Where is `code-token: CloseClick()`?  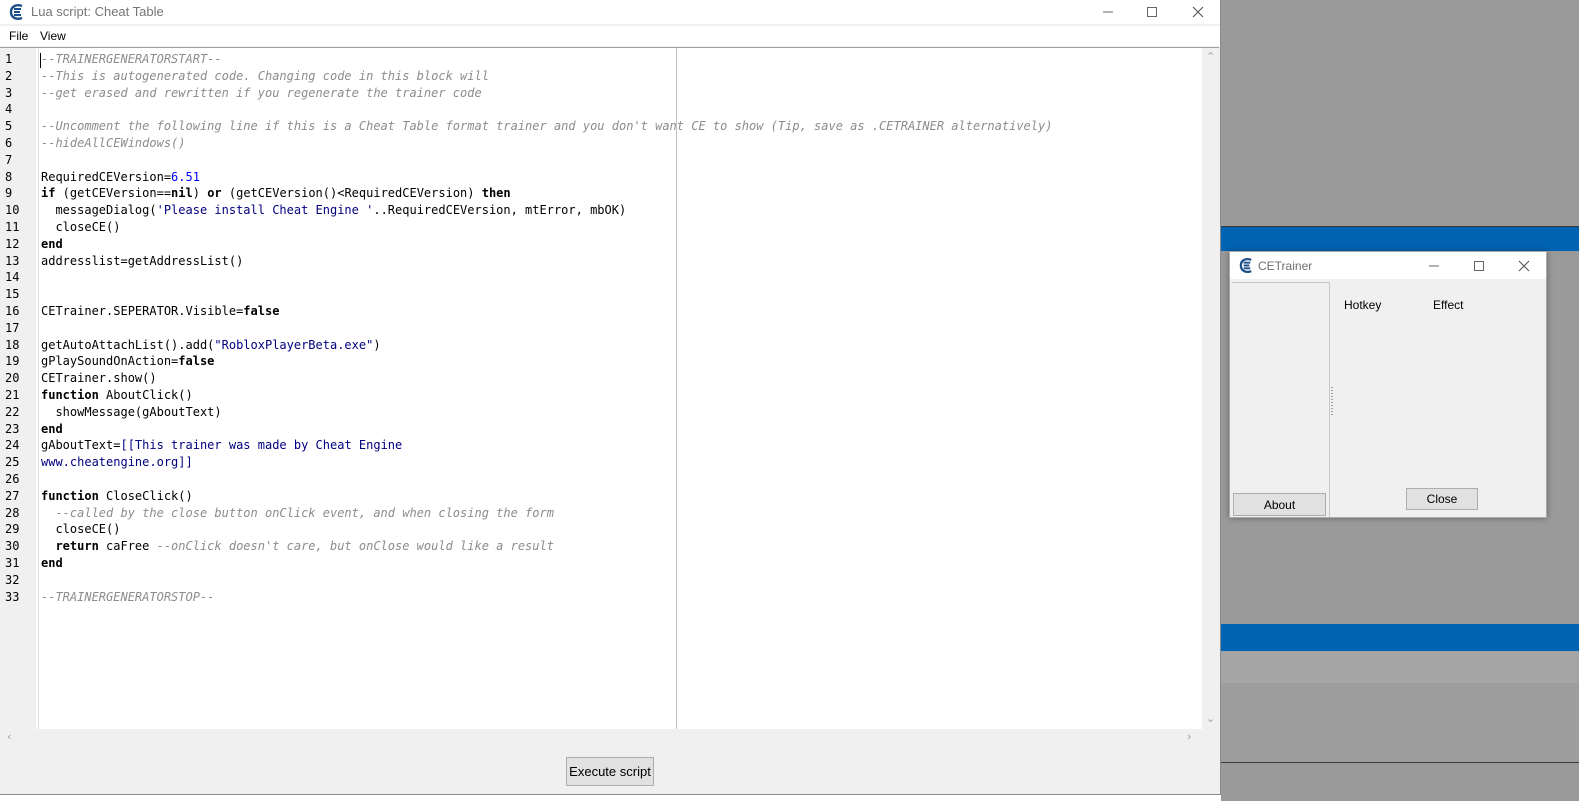 code-token: CloseClick() is located at coordinates (145, 495).